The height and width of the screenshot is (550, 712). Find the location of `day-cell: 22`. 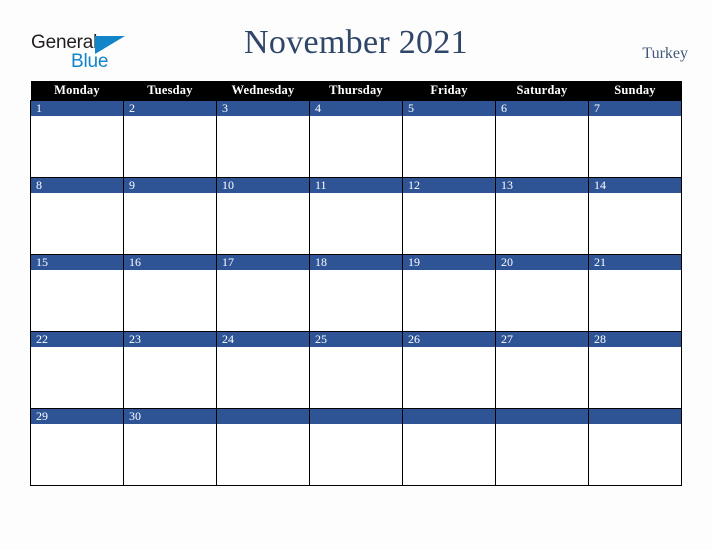

day-cell: 22 is located at coordinates (77, 370).